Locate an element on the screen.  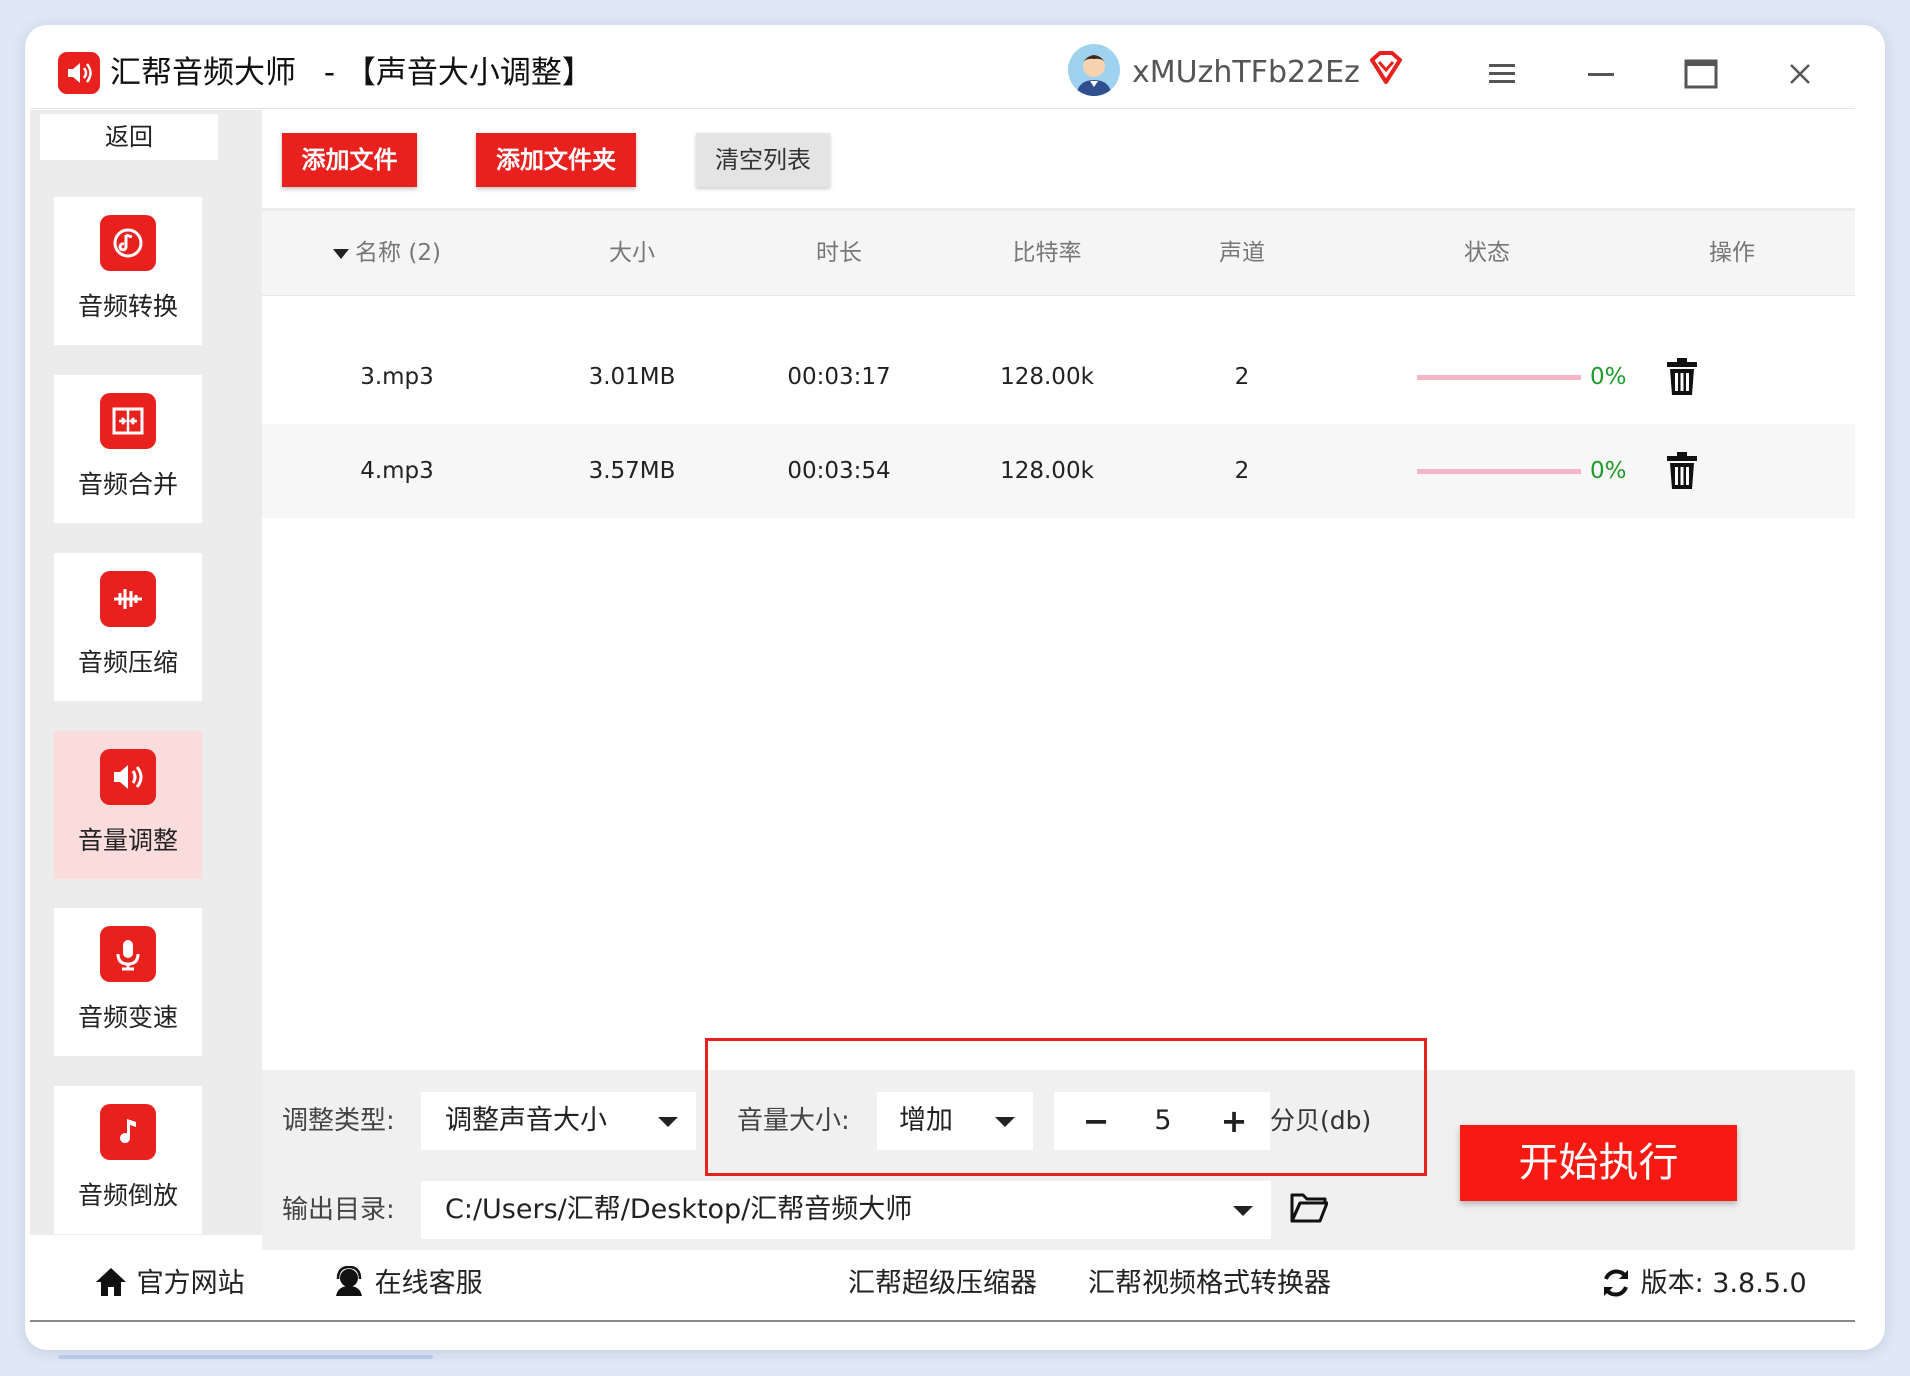
sidebar-item-volume-adjust: 音量调整 is located at coordinates (128, 805).